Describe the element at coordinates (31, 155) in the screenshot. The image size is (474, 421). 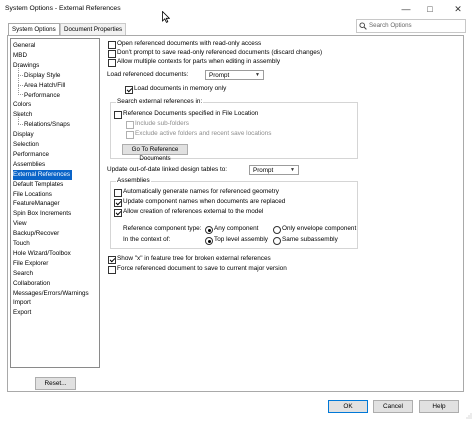
I see `tree-item-performance: Performance` at that location.